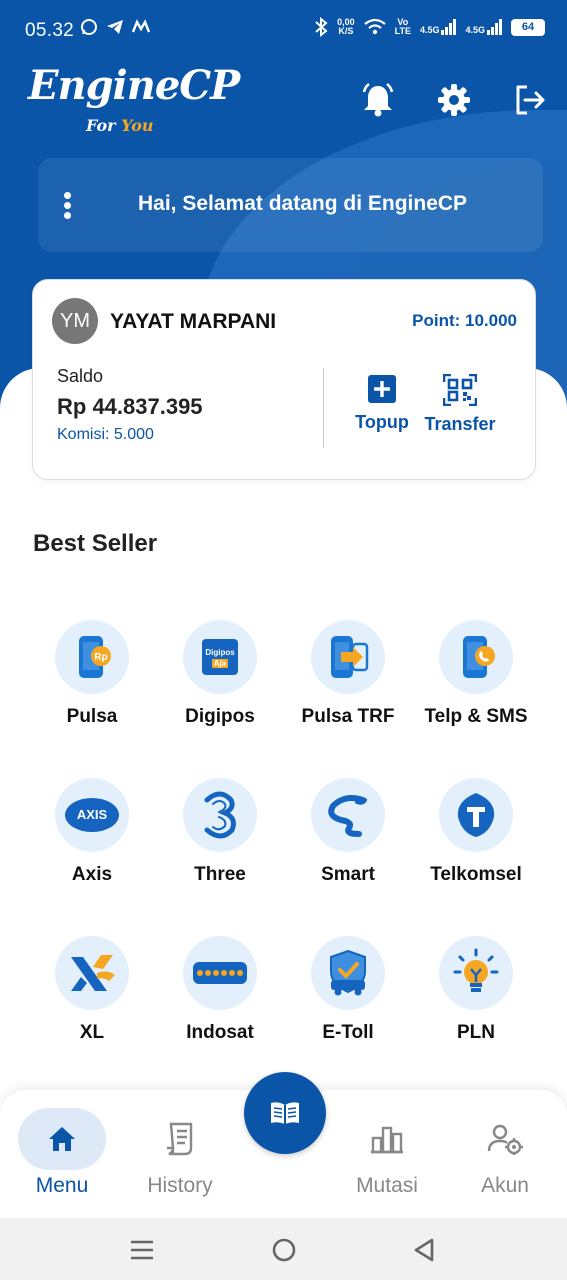 This screenshot has height=1280, width=567. I want to click on volte-bottom: LTE, so click(402, 31).